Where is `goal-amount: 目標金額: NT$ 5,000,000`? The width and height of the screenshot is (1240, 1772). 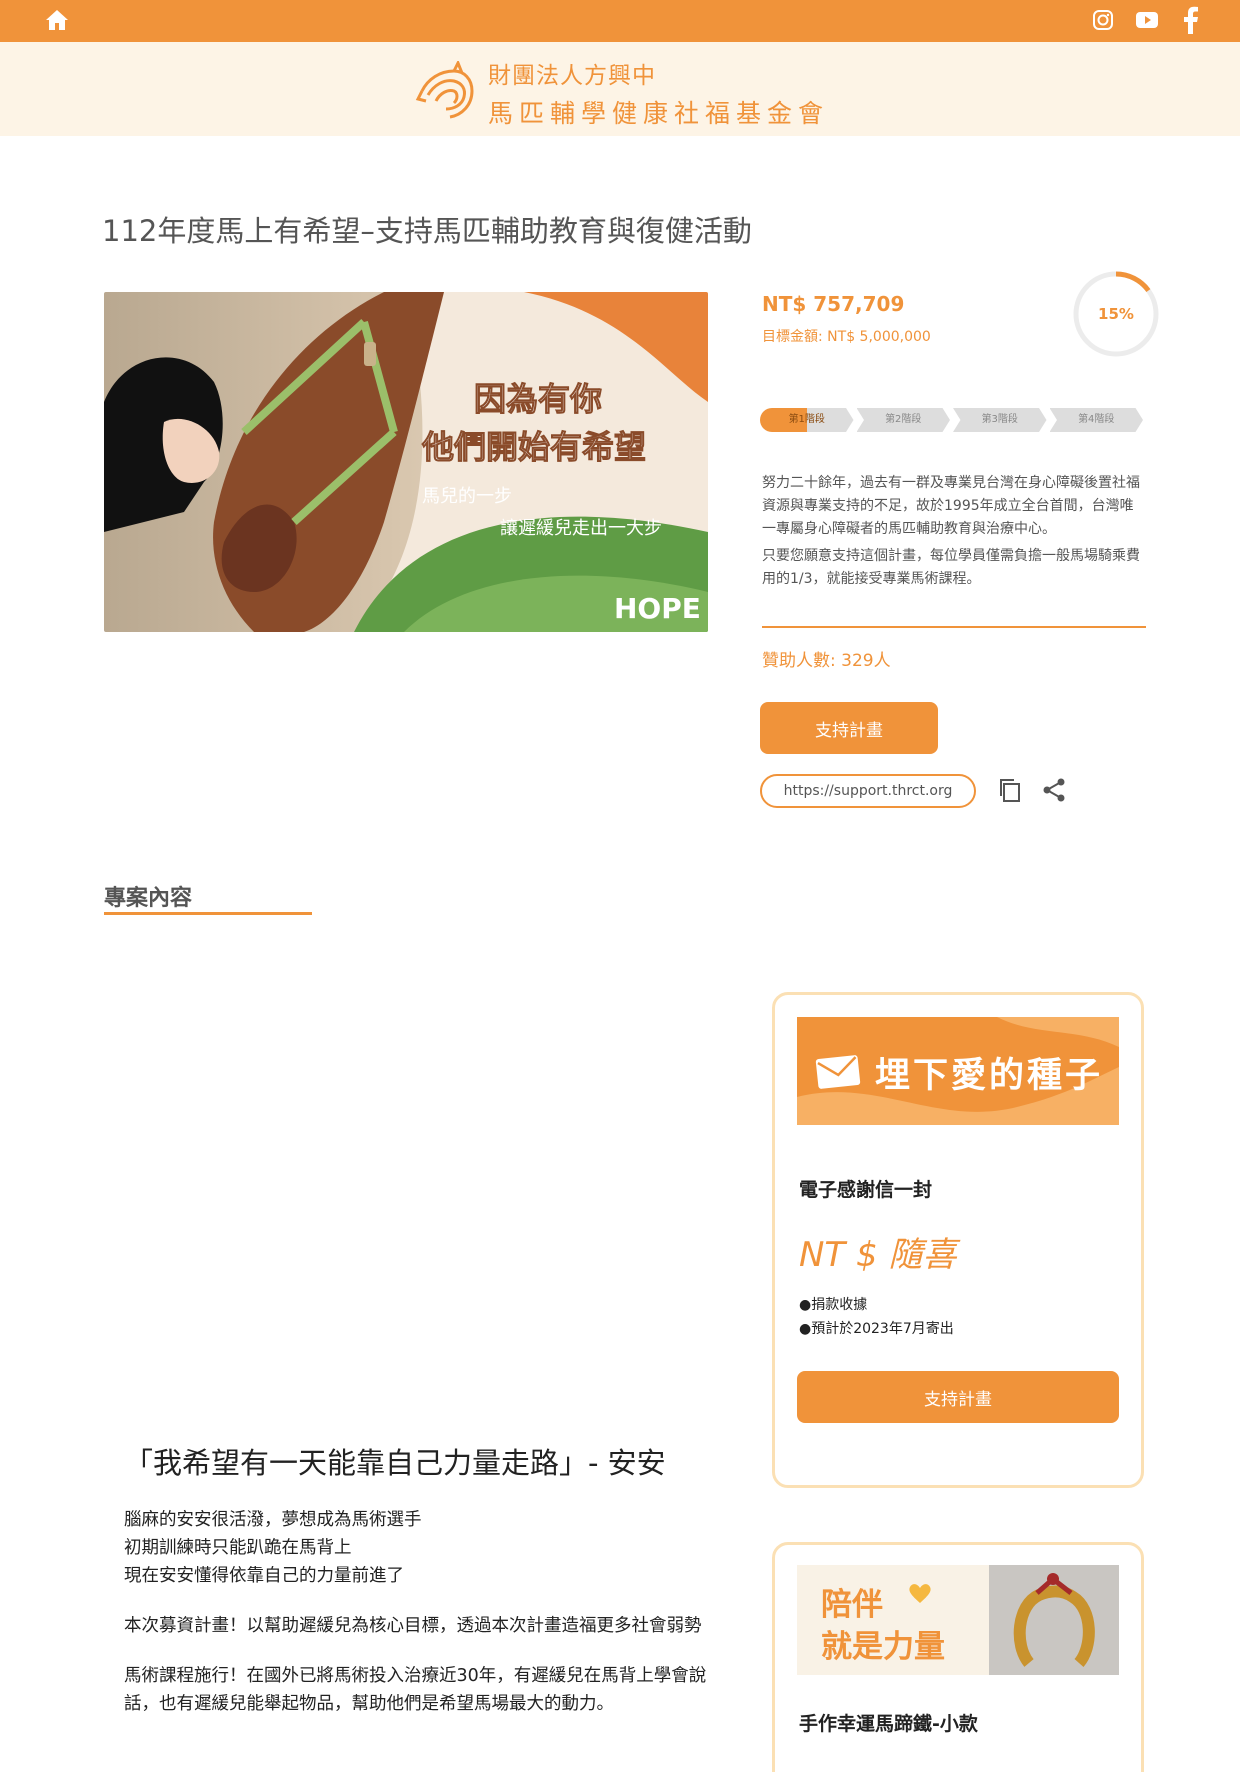
goal-amount: 目標金額: NT$ 5,000,000 is located at coordinates (846, 337).